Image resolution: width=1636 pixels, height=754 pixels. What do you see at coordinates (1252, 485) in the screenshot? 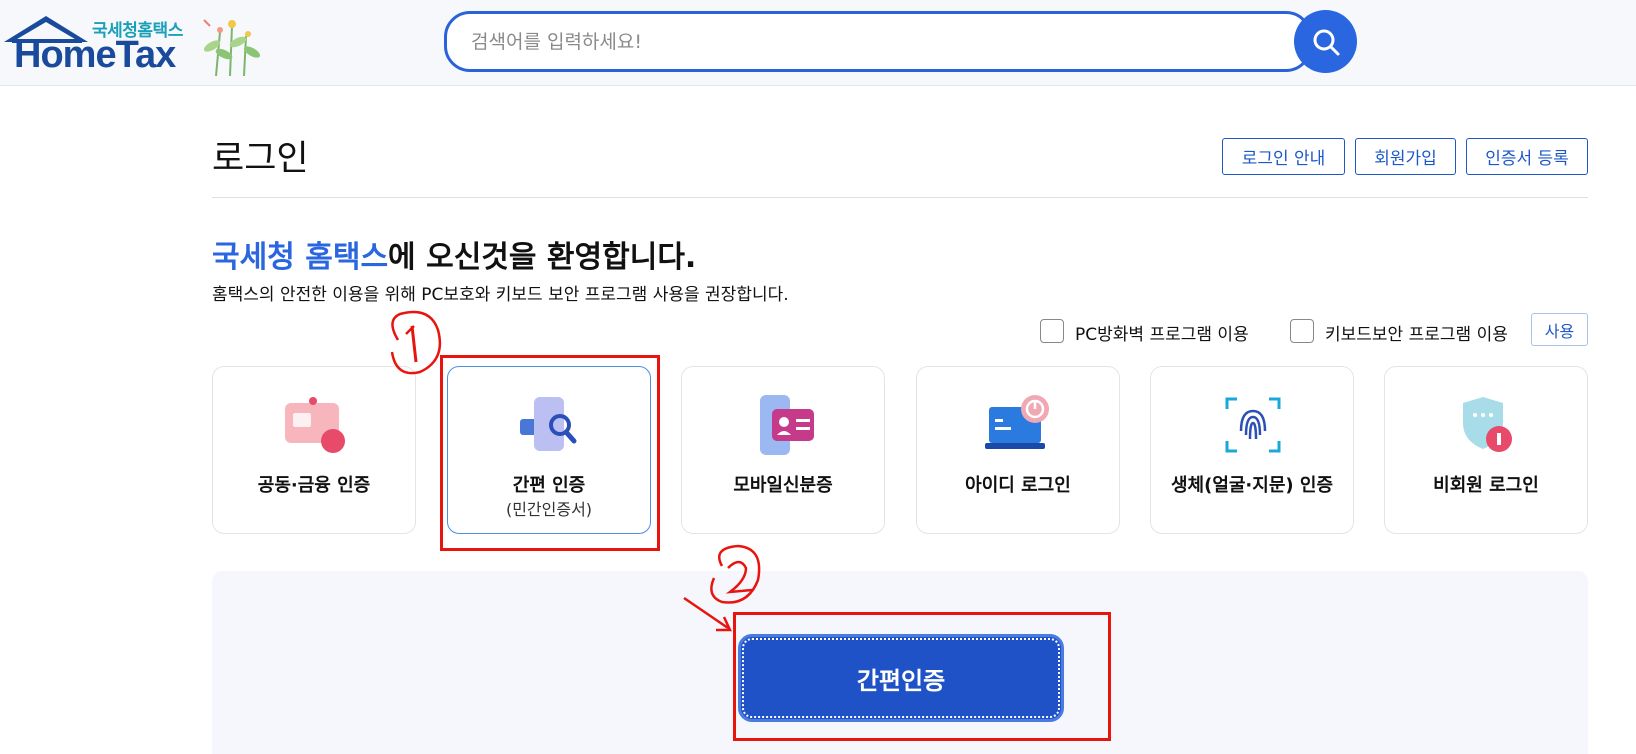
I see `card-label: 생체(얼굴·지문) 인증` at bounding box center [1252, 485].